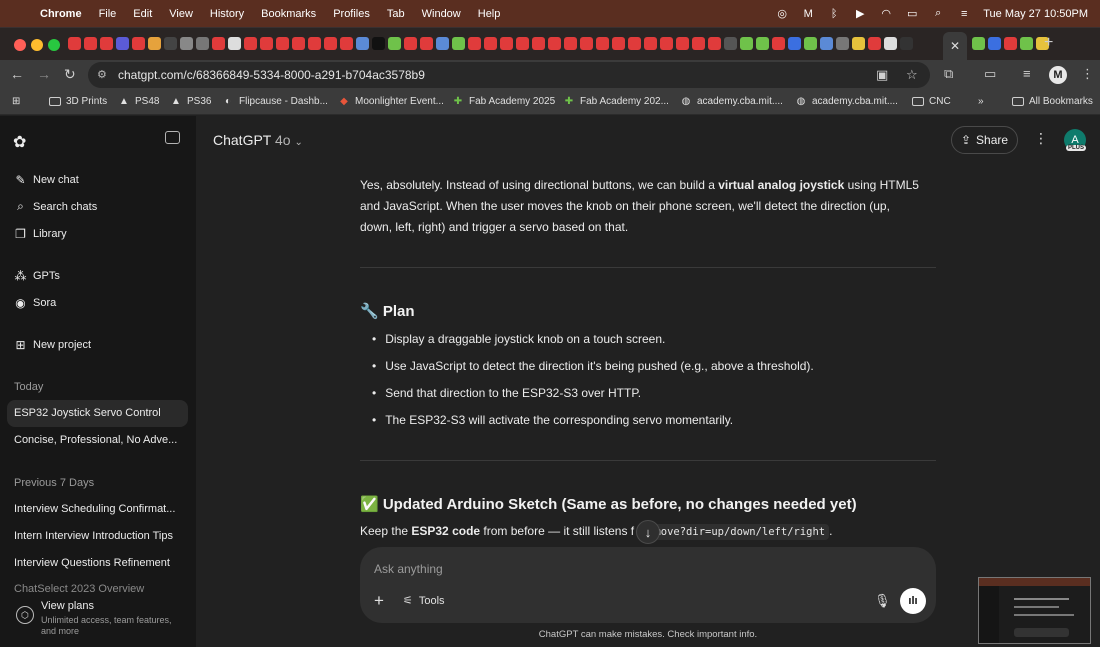 The height and width of the screenshot is (647, 1100). I want to click on attach-plus-button: +, so click(379, 601).